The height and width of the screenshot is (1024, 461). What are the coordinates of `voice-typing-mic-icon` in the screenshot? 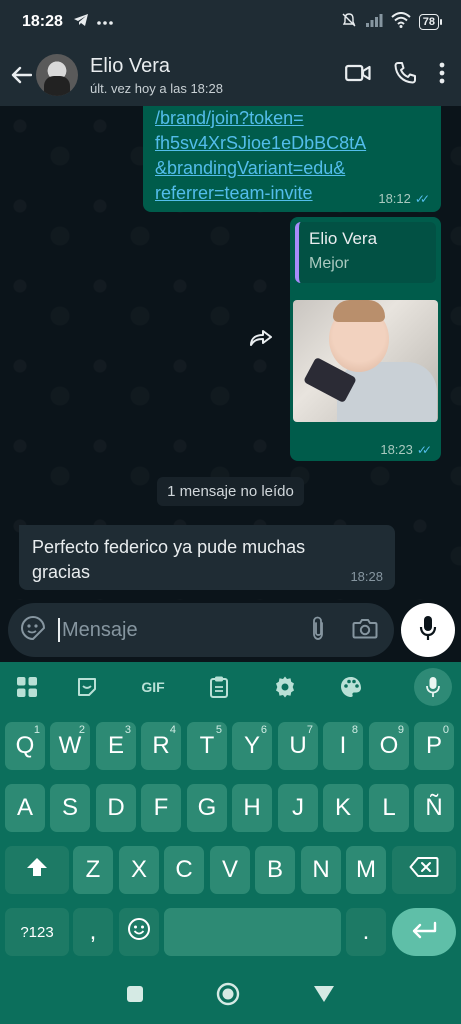 It's located at (433, 687).